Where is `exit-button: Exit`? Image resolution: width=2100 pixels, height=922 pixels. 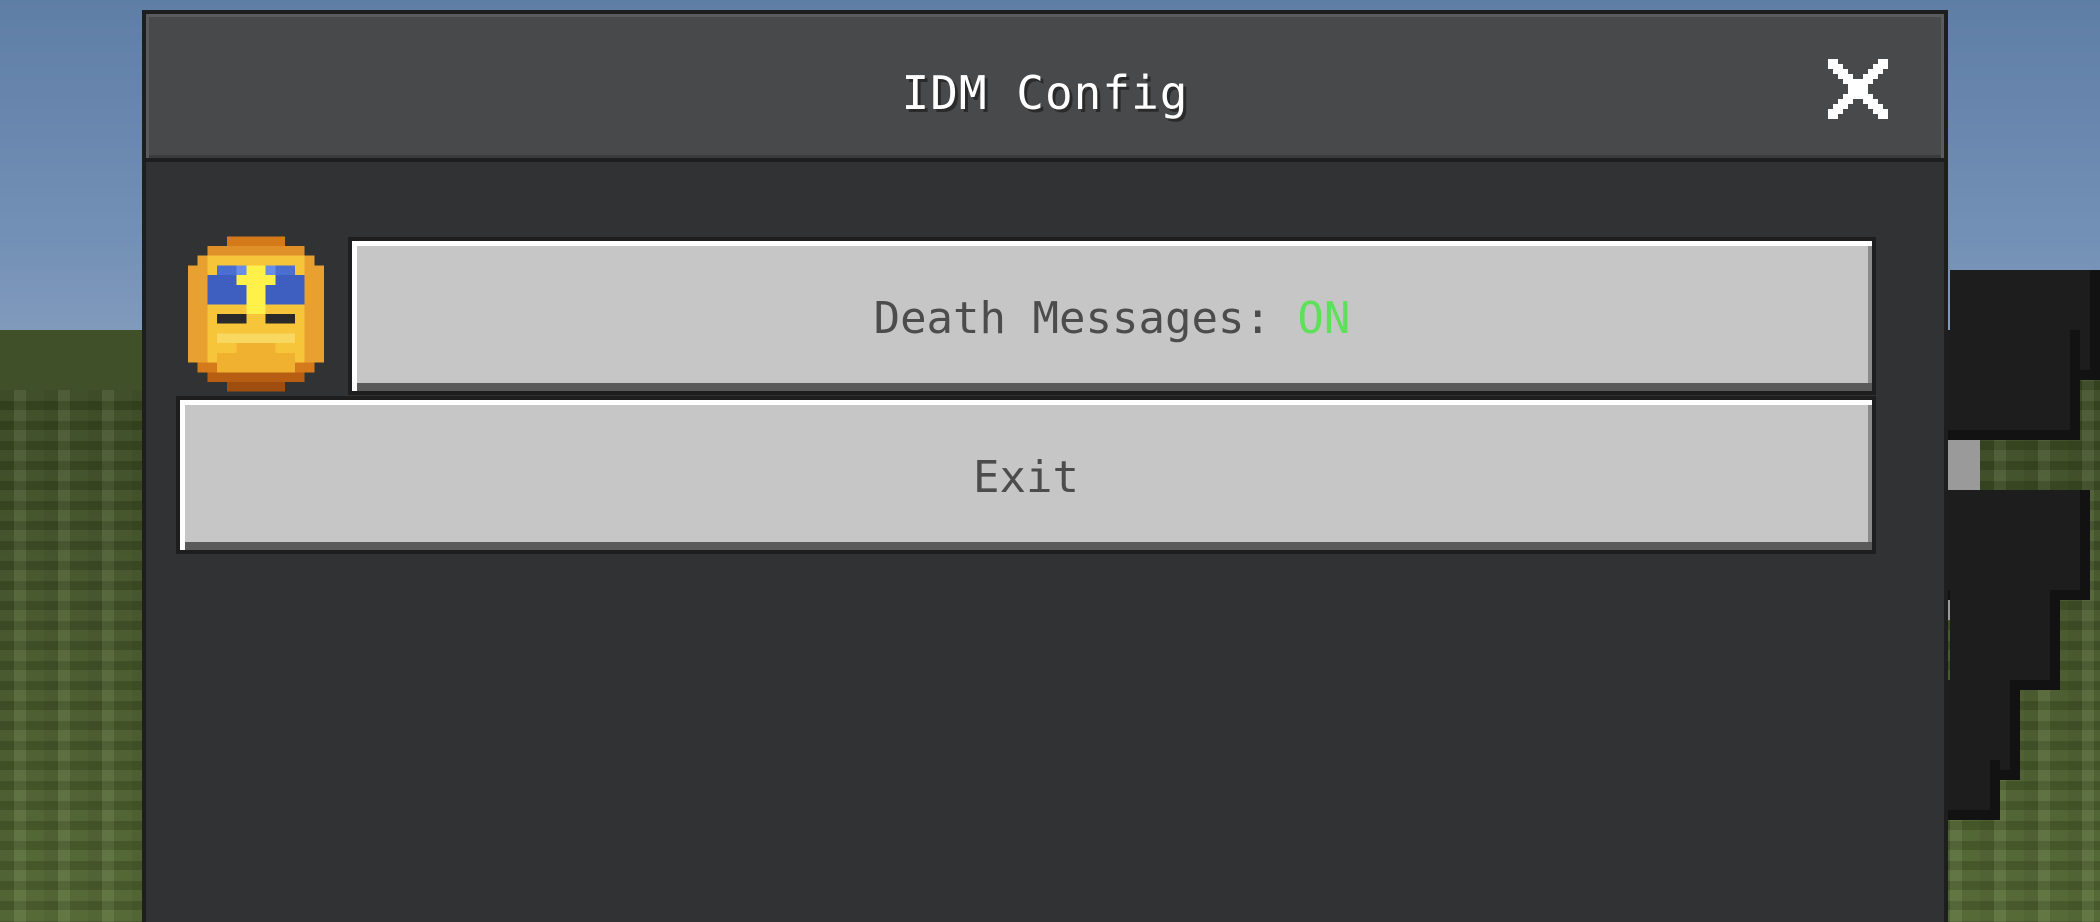
exit-button: Exit is located at coordinates (1026, 475).